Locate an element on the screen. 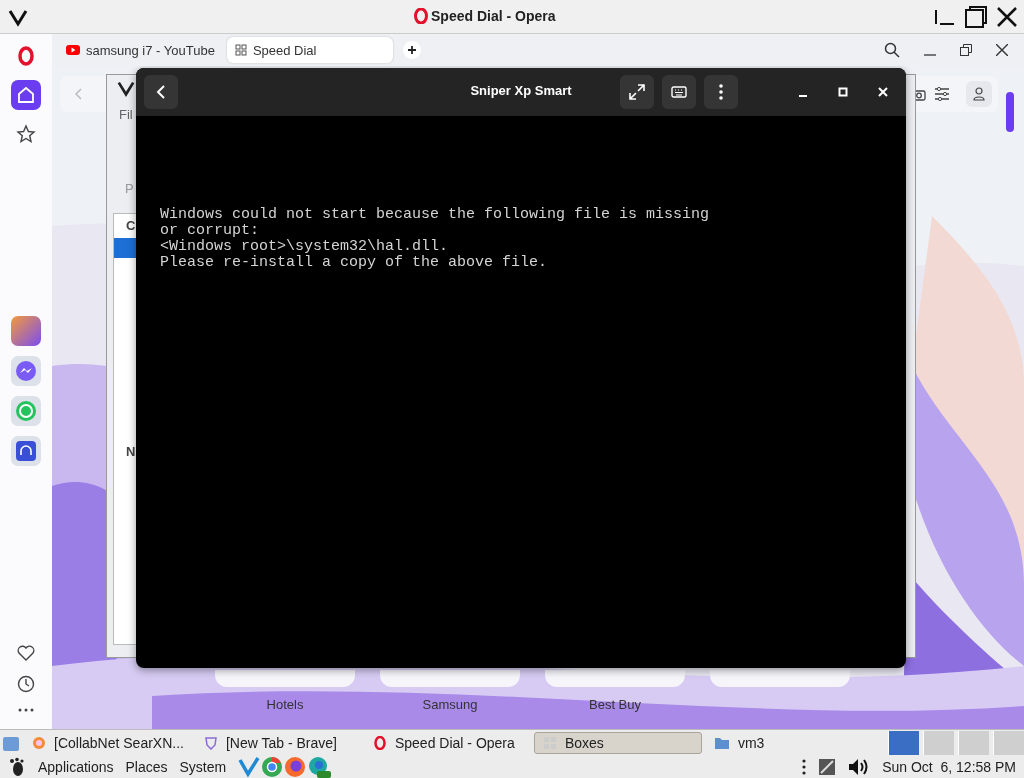 The width and height of the screenshot is (1024, 778). panel-clock: Sun Oct 6, 12:58 PM is located at coordinates (949, 767).